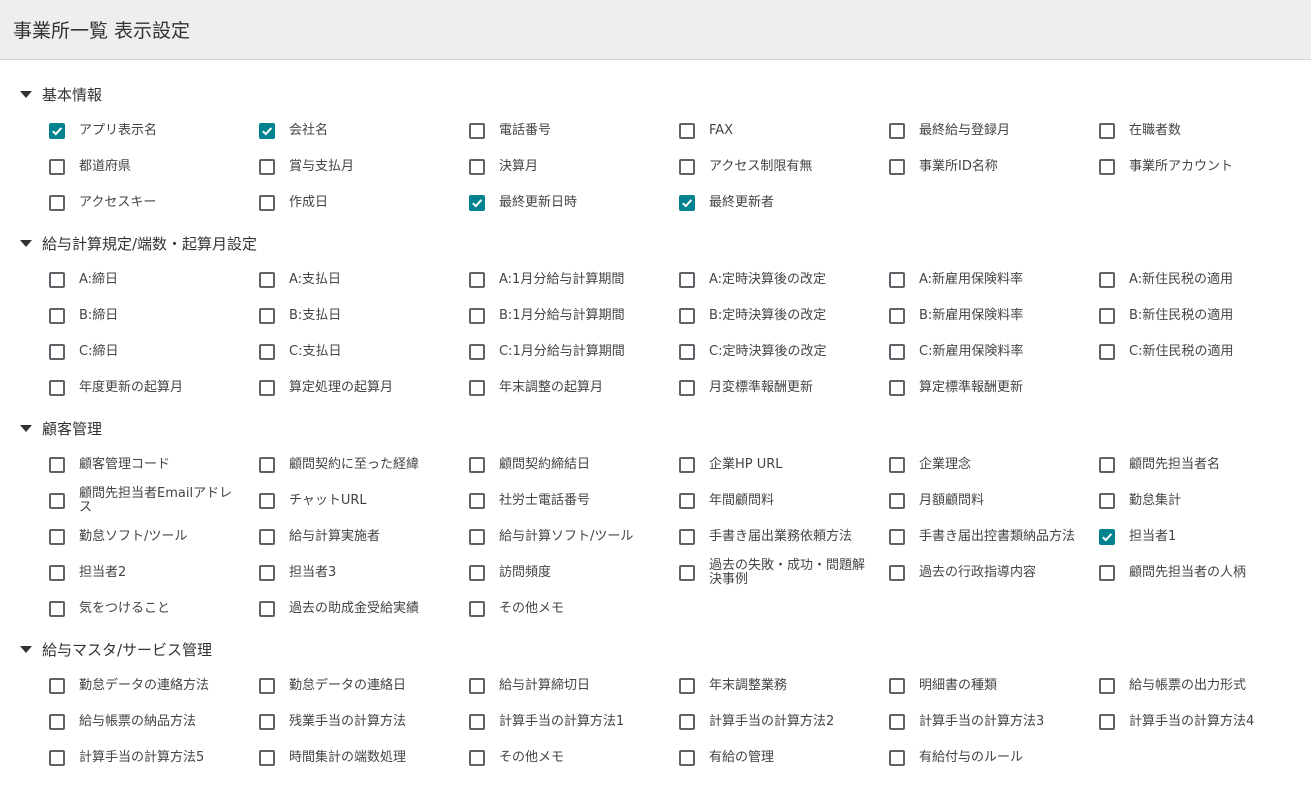 The image size is (1311, 811). What do you see at coordinates (574, 537) in the screenshot?
I see `checkbox-option: 給与計算ソフト/ツール` at bounding box center [574, 537].